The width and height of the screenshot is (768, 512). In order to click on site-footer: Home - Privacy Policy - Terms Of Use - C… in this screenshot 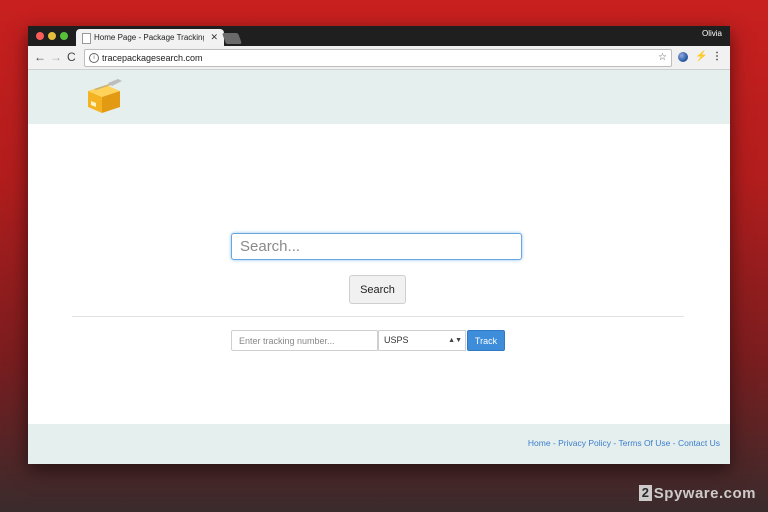, I will do `click(379, 444)`.